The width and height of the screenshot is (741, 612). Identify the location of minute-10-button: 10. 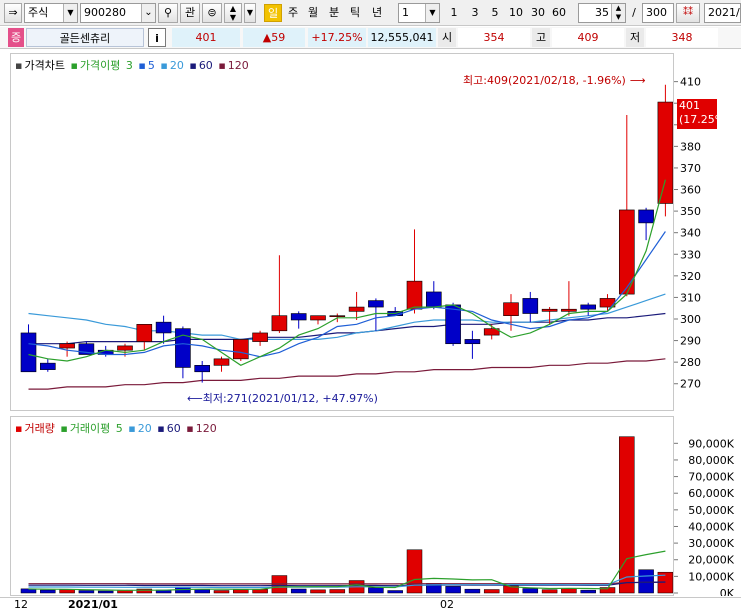
(516, 13).